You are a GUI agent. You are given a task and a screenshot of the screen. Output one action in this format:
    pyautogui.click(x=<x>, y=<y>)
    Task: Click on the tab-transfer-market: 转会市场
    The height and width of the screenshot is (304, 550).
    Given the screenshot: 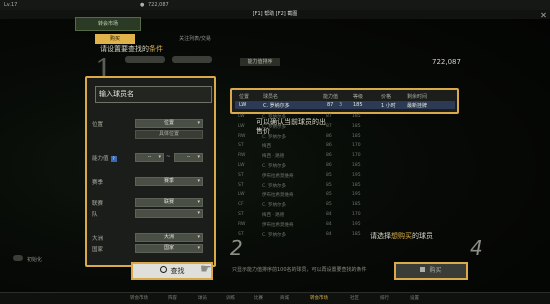 What is the action you would take?
    pyautogui.click(x=108, y=24)
    